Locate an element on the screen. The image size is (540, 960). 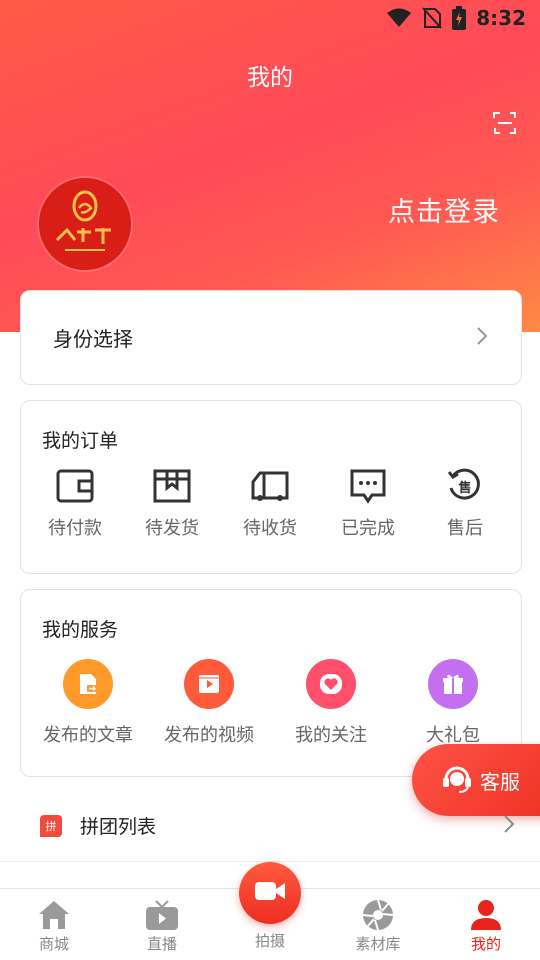
service-published-videos: 发布的视频 is located at coordinates (209, 703).